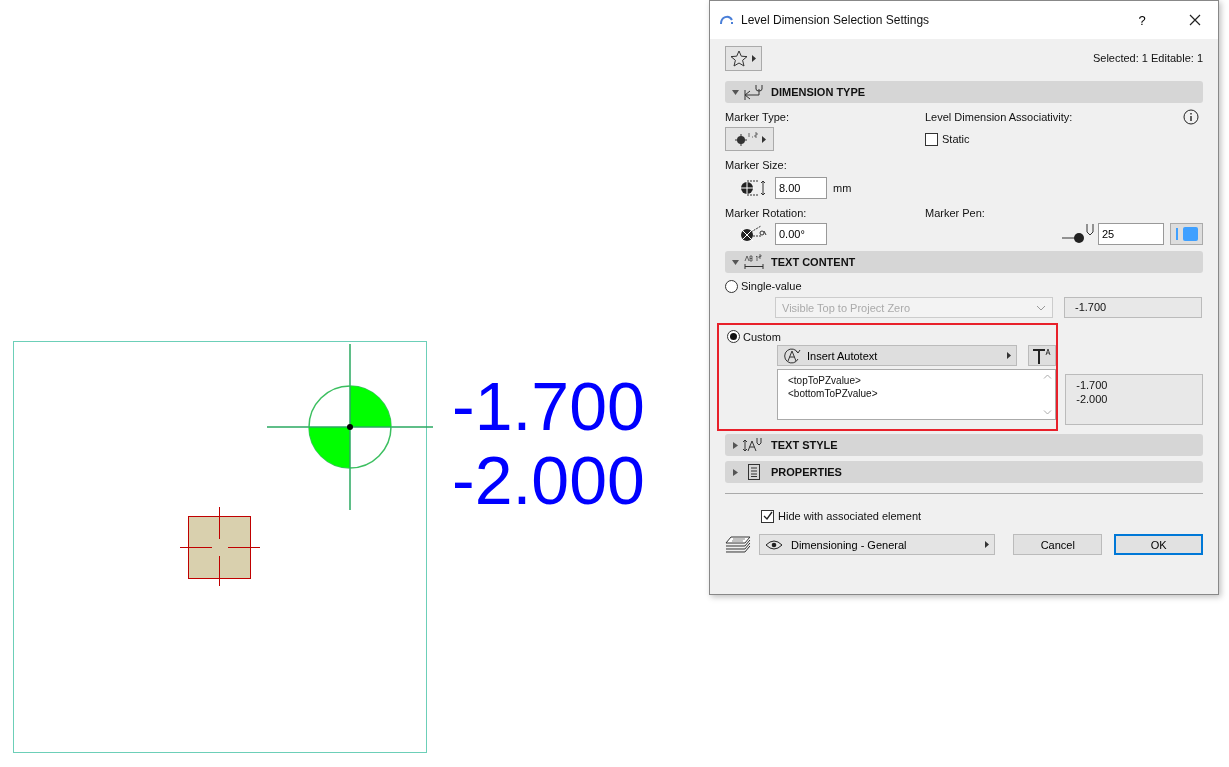 This screenshot has height=767, width=1229. I want to click on text-line: <topToPZvalue>, so click(825, 380).